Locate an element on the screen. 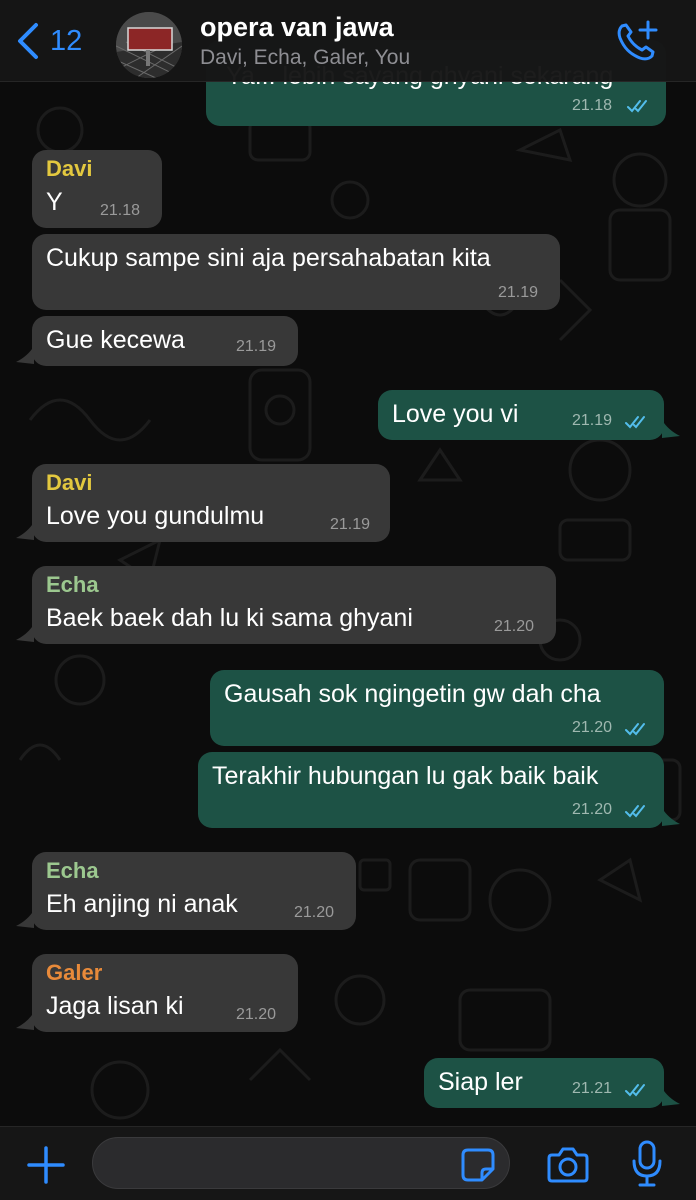  group-avatar is located at coordinates (149, 45).